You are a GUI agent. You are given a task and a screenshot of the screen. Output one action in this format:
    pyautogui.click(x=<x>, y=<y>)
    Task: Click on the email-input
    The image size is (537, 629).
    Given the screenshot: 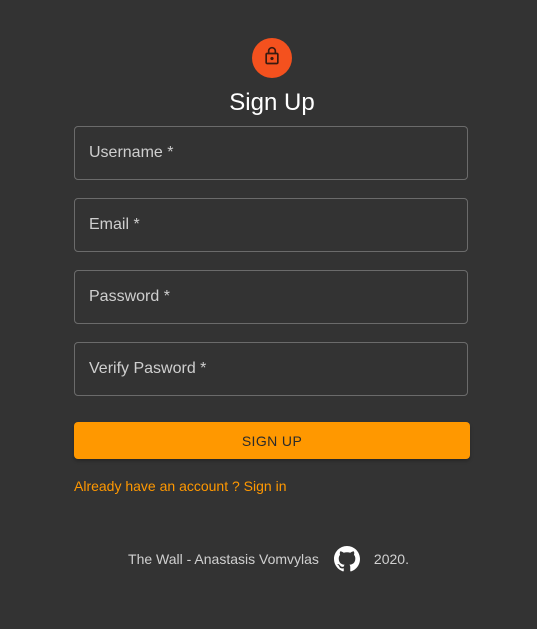 What is the action you would take?
    pyautogui.click(x=271, y=225)
    